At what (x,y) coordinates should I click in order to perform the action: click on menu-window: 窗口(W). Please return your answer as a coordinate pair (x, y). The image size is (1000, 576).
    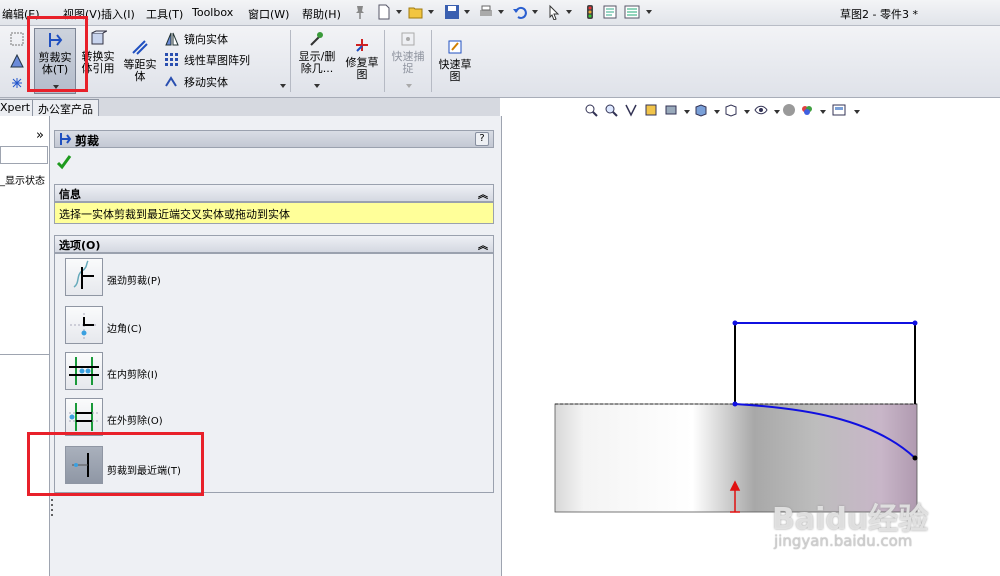
    Looking at the image, I should click on (268, 14).